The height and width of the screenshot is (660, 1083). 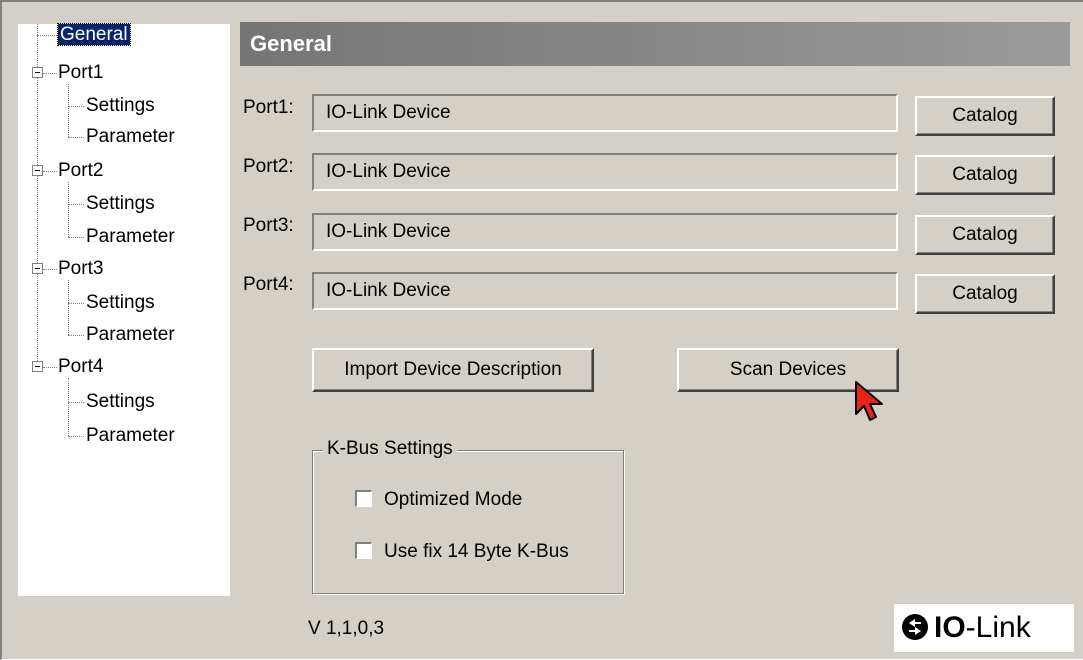 I want to click on tree-item-general: General, so click(x=94, y=34).